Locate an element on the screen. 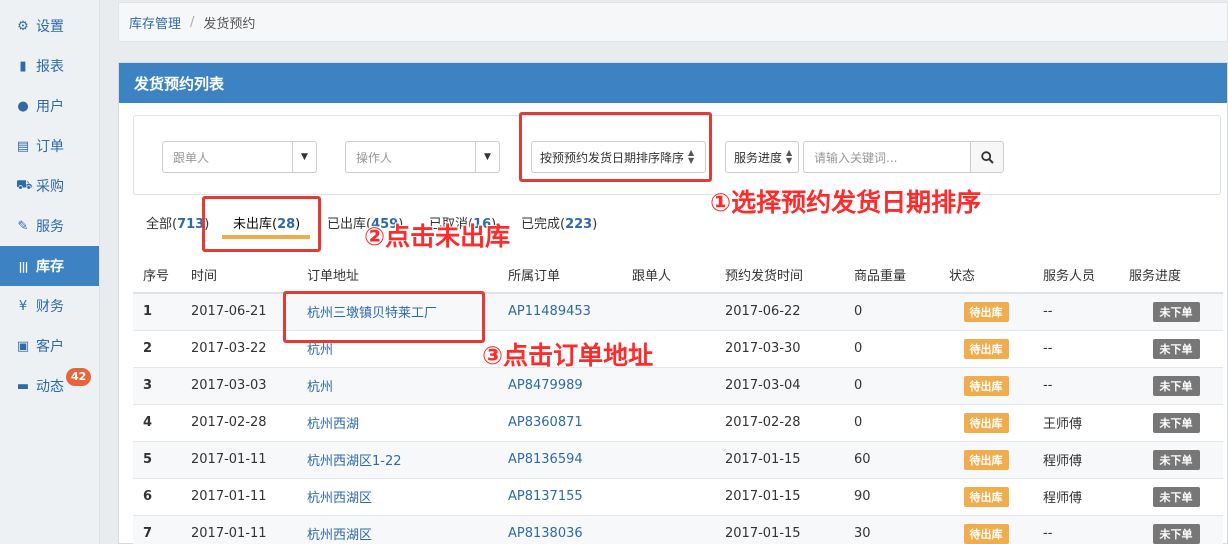 Image resolution: width=1228 pixels, height=544 pixels. sidebar-item-reports: ▮ 报表 is located at coordinates (49, 66).